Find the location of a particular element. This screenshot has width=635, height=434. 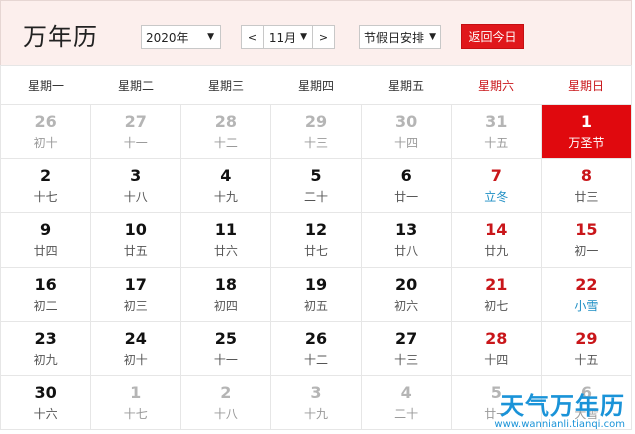

day-cell: 2 十八 is located at coordinates (226, 402).